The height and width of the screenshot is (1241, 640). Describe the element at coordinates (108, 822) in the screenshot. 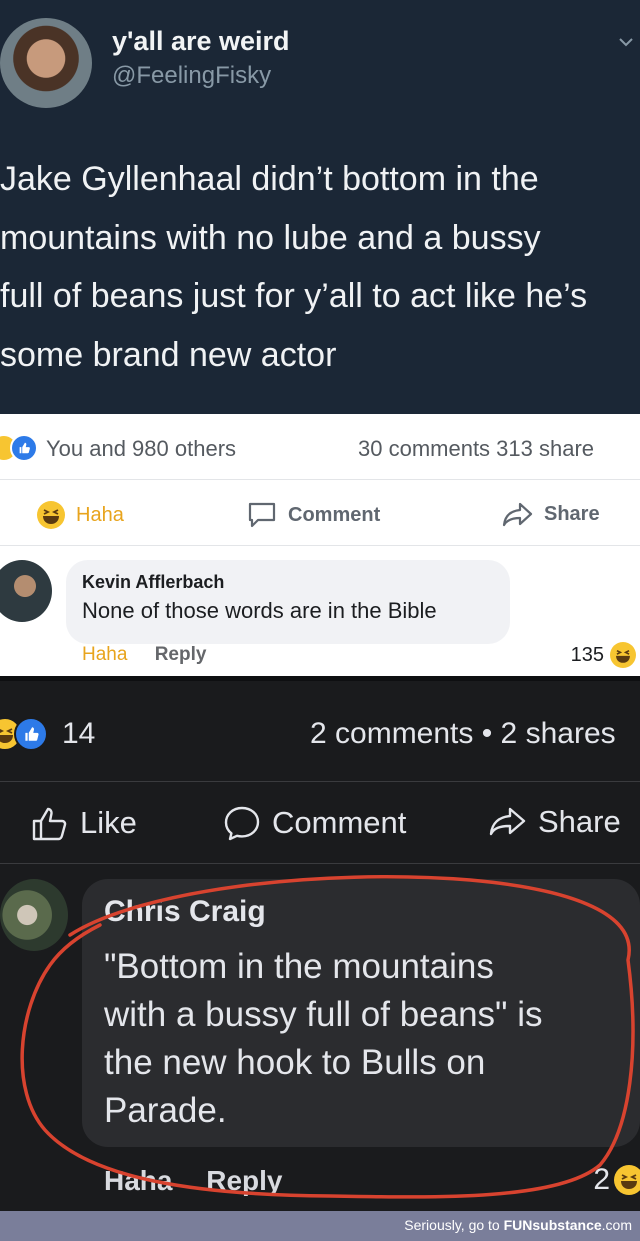

I see `like-label: Like` at that location.